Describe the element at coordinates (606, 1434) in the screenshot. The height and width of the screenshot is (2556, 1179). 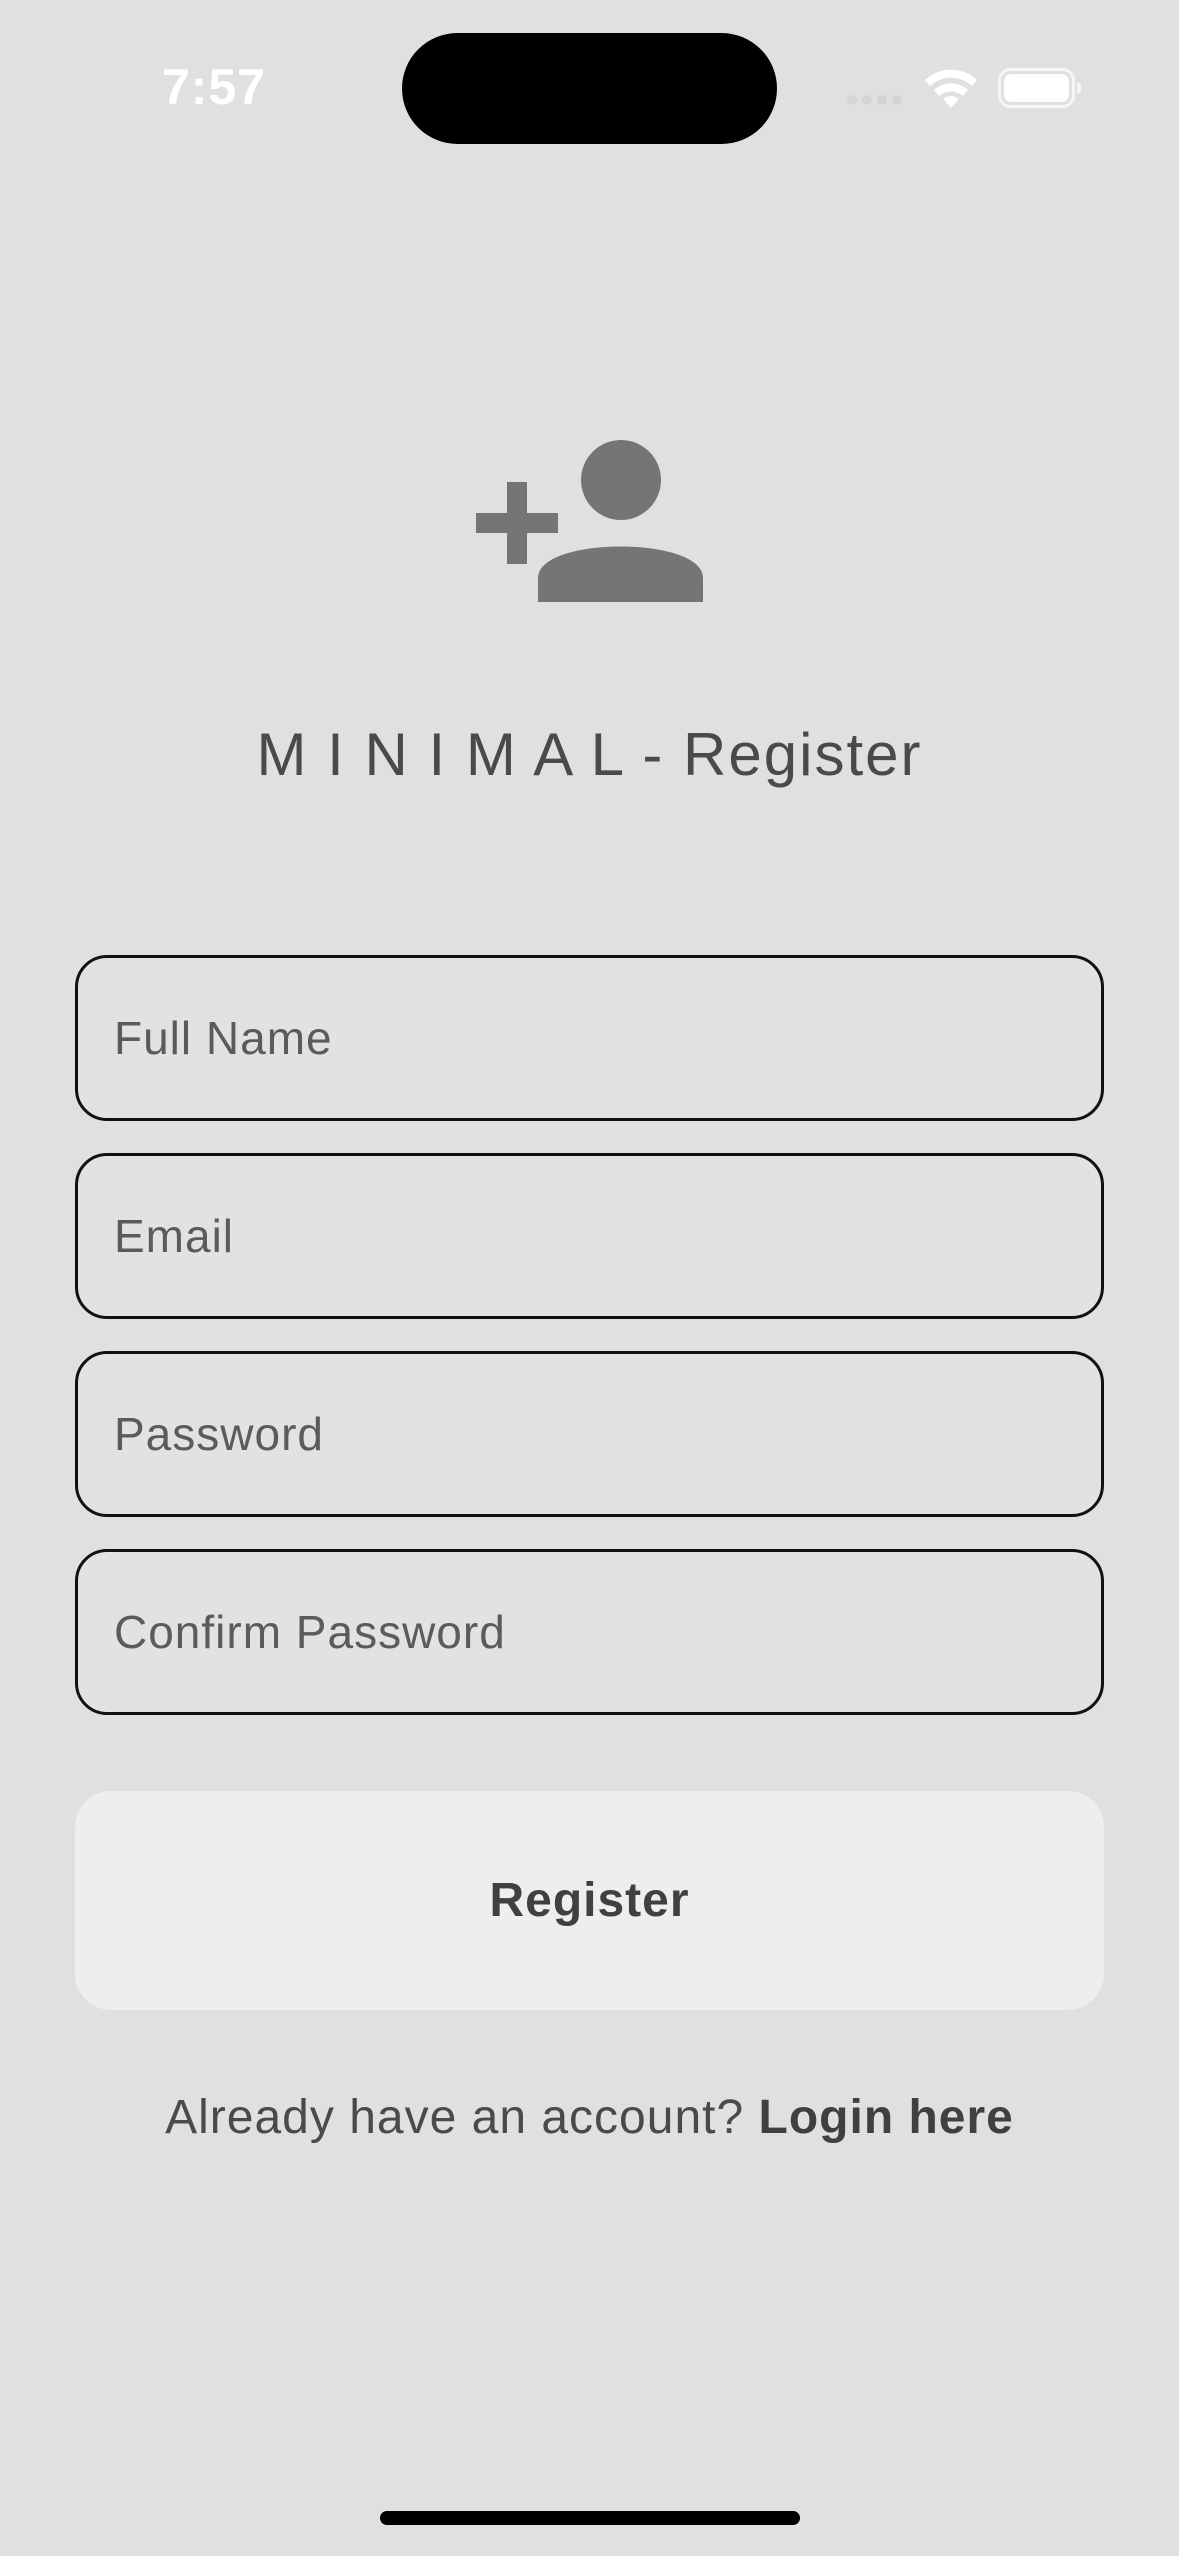
I see `password-input` at that location.